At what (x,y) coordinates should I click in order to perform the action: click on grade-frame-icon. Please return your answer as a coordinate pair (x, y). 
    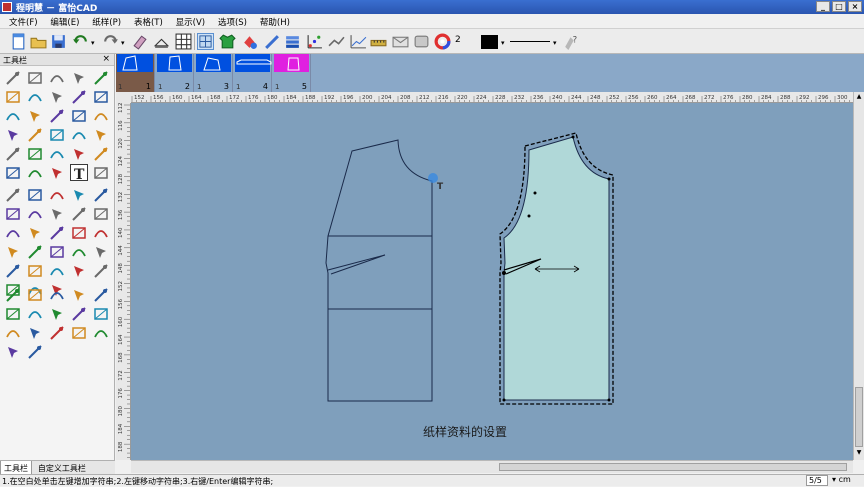
    Looking at the image, I should click on (13, 332).